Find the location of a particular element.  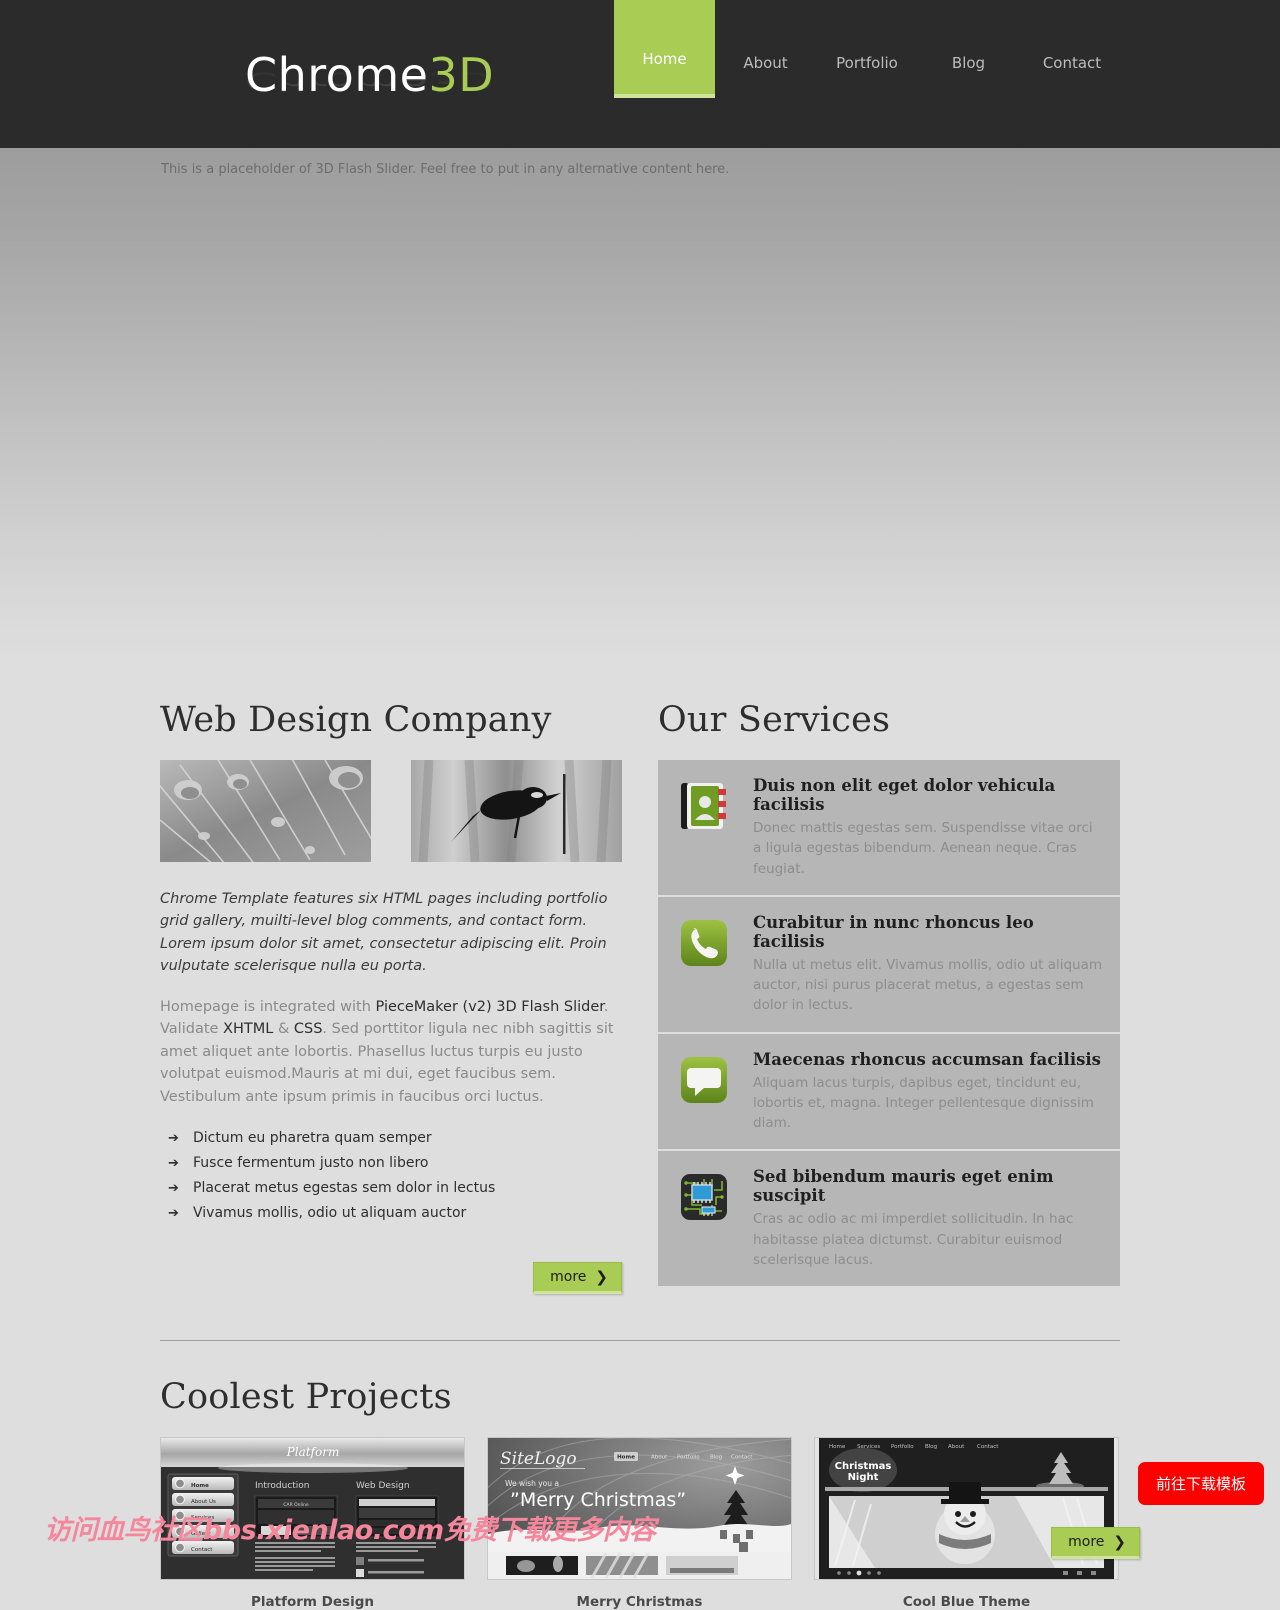

nav-item-contact: Contact is located at coordinates (1072, 49).